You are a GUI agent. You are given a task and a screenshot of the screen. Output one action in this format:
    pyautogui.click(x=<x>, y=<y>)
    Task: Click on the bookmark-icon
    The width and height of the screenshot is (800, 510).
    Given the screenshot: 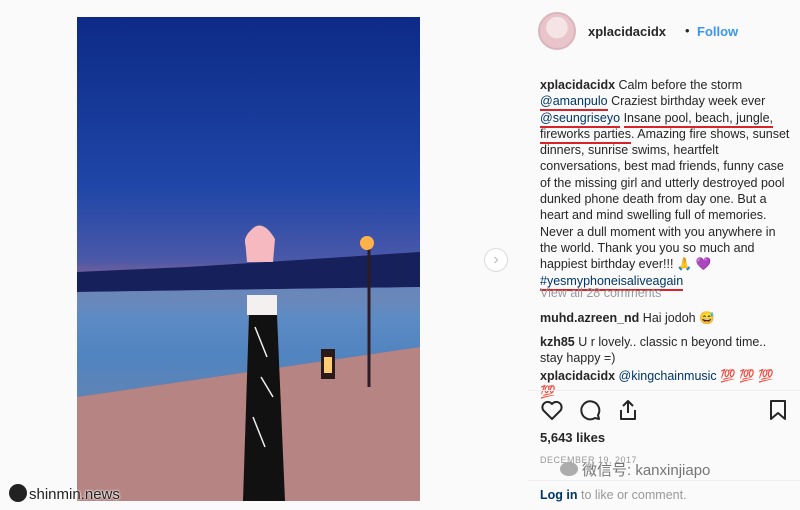 What is the action you would take?
    pyautogui.click(x=778, y=410)
    